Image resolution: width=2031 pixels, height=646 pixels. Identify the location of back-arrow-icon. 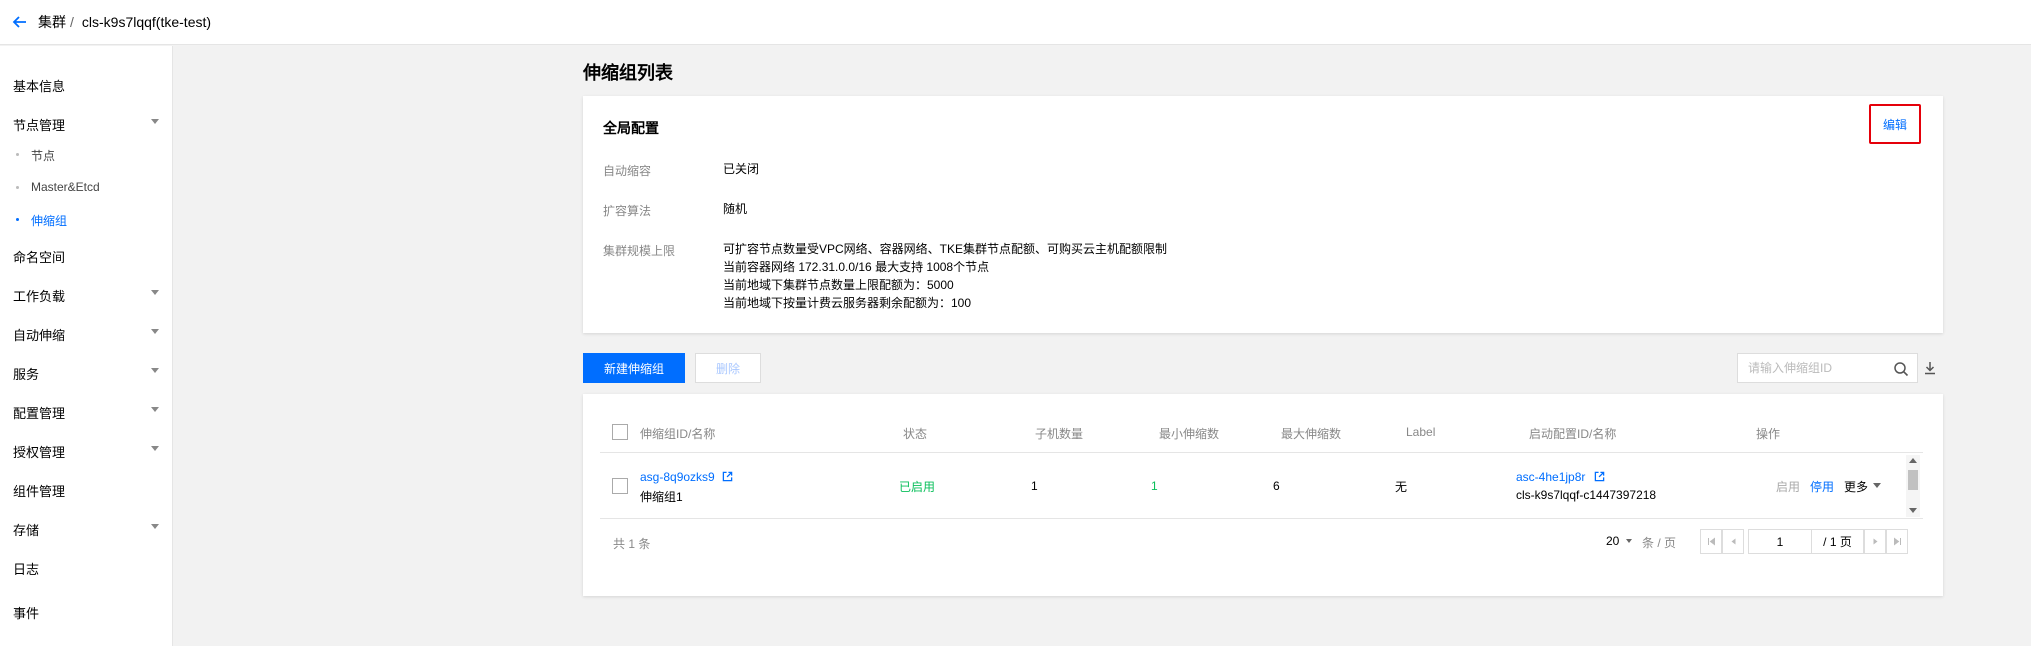
(20, 22).